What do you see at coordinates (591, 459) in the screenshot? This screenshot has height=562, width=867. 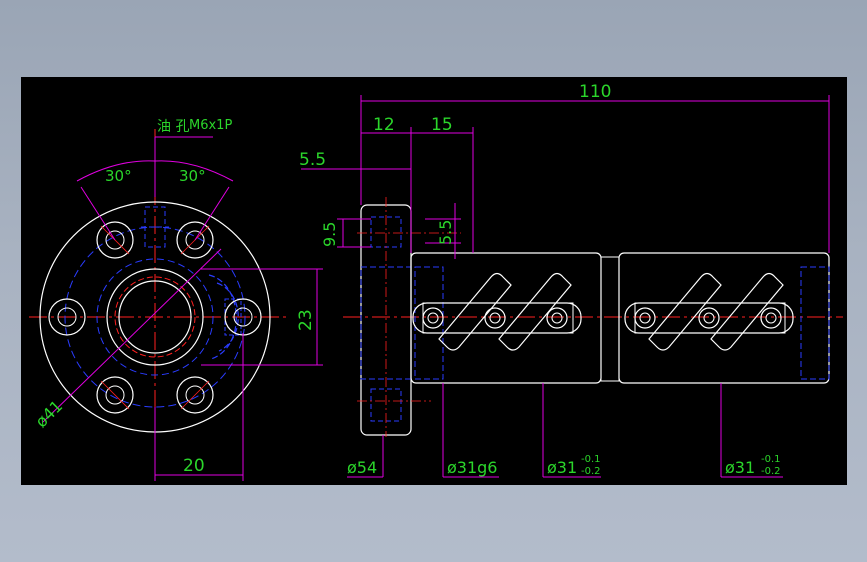 I see `tolerance-upper-a: -0.1` at bounding box center [591, 459].